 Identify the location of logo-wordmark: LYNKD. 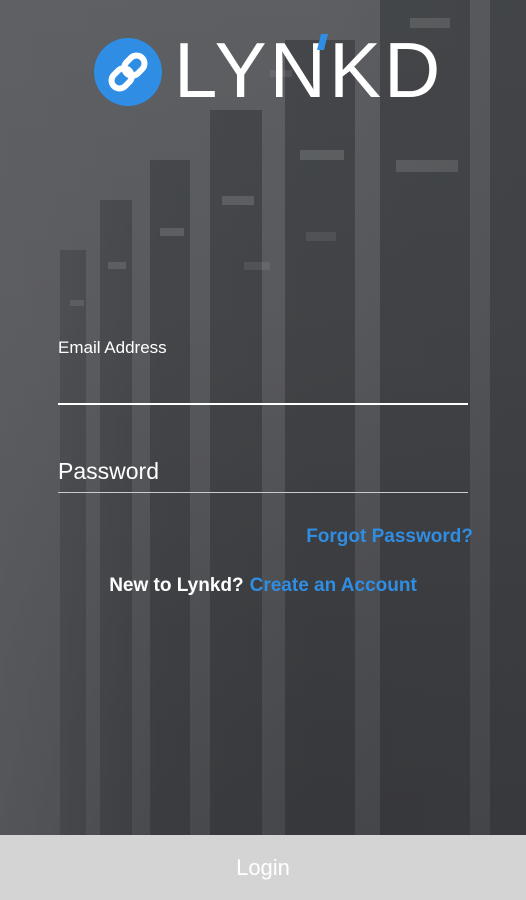
(309, 70).